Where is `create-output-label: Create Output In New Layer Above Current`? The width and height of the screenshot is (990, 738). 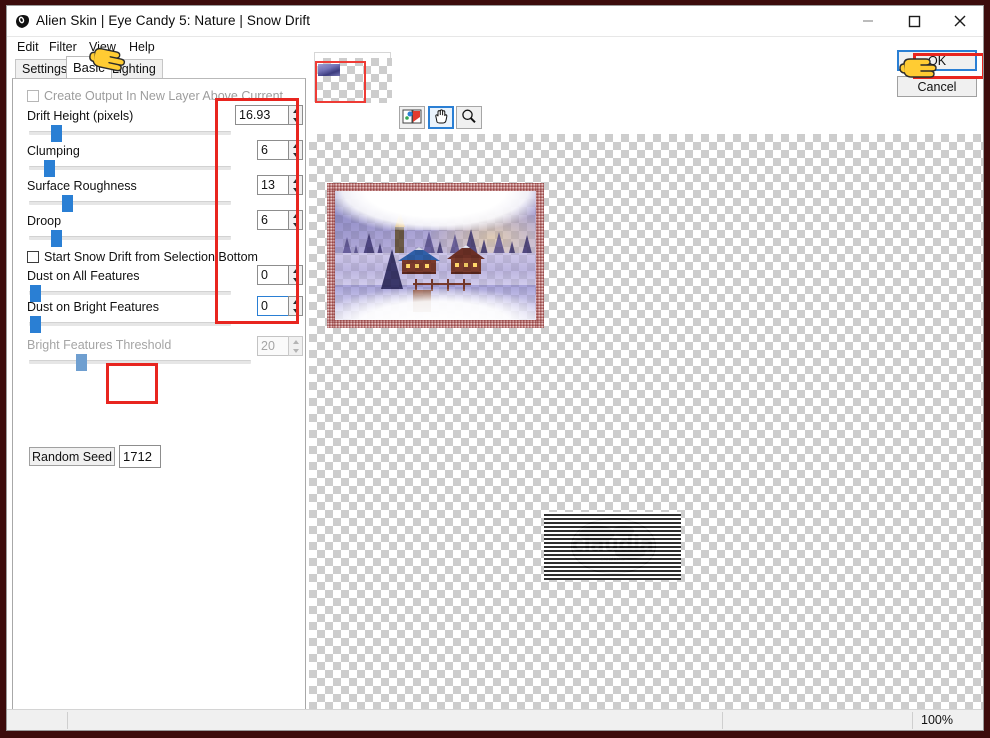
create-output-label: Create Output In New Layer Above Current is located at coordinates (164, 96).